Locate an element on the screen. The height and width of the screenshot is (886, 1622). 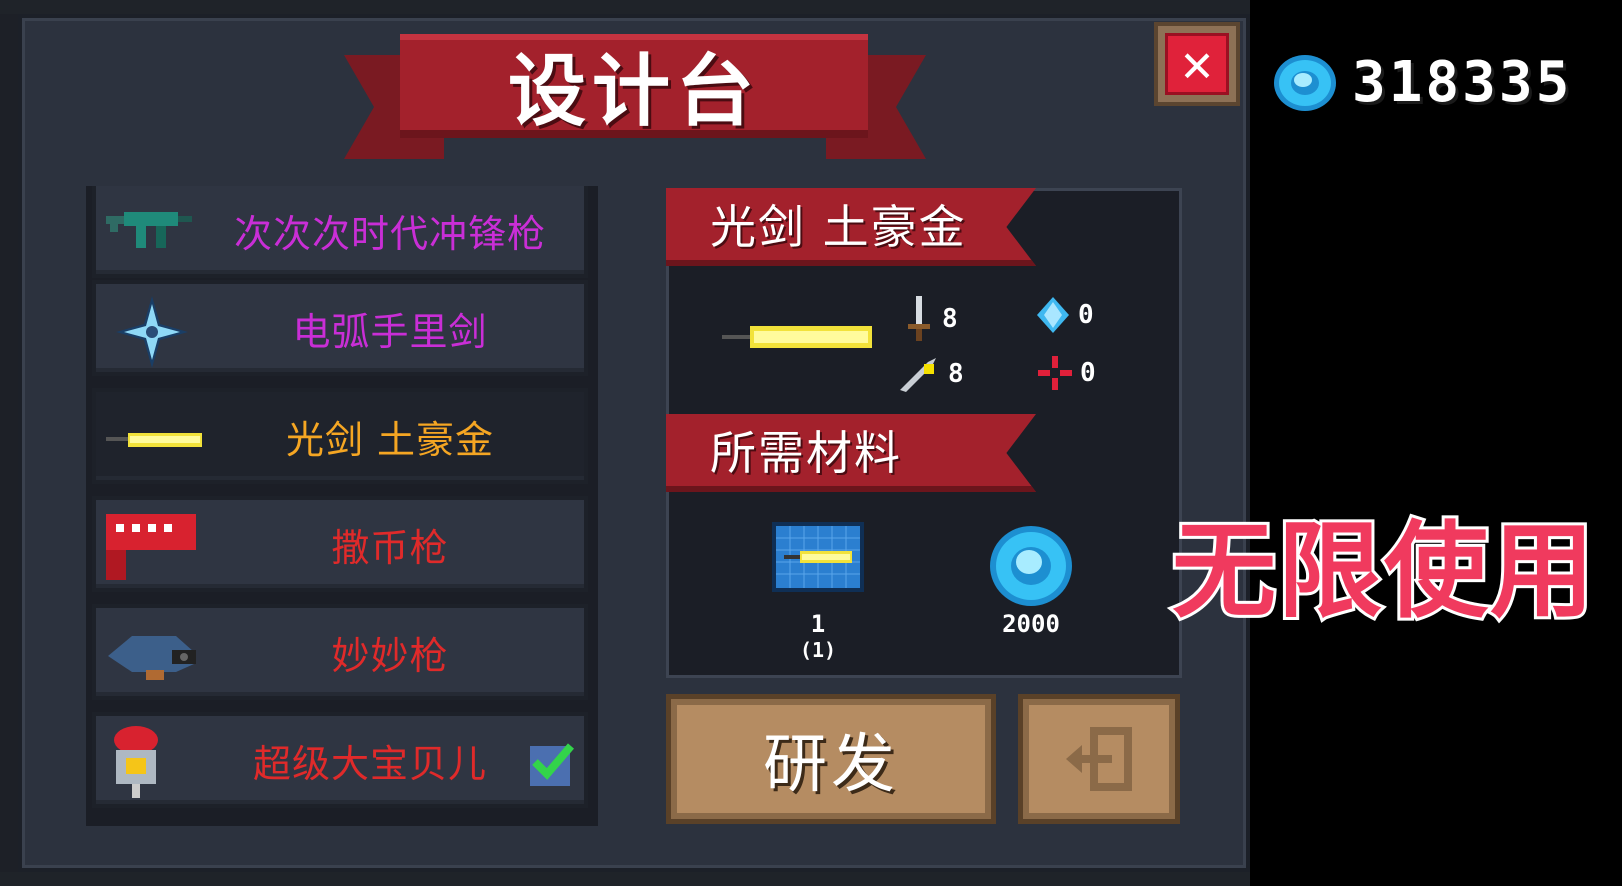
weapon-name-ribbon: 光剑 土豪金 is located at coordinates (851, 227).